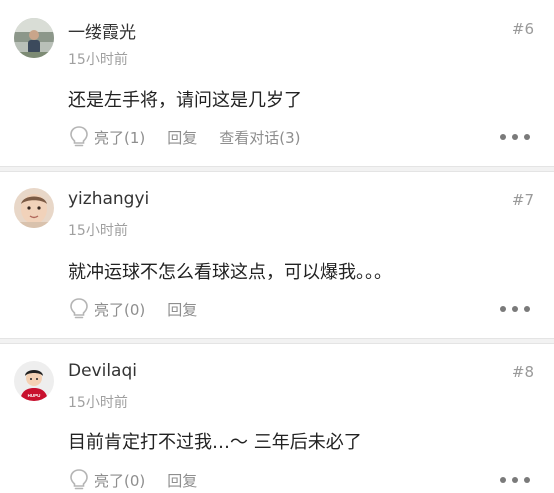  Describe the element at coordinates (215, 442) in the screenshot. I see `comment-text: 目前肯定打不过我…～ 三年后未必了` at that location.